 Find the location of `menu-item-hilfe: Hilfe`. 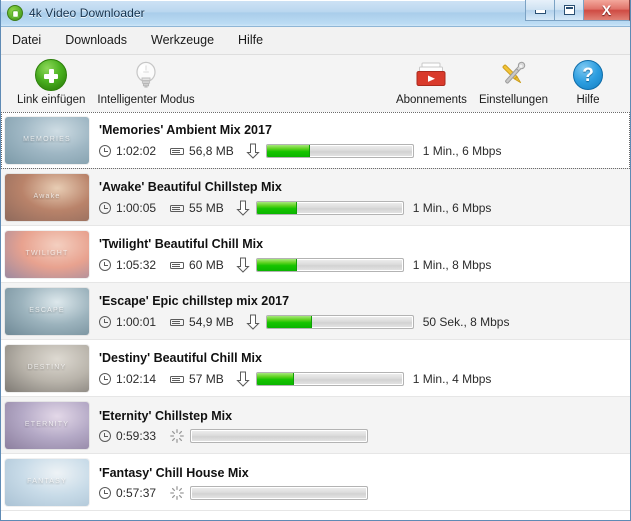

menu-item-hilfe: Hilfe is located at coordinates (254, 40).